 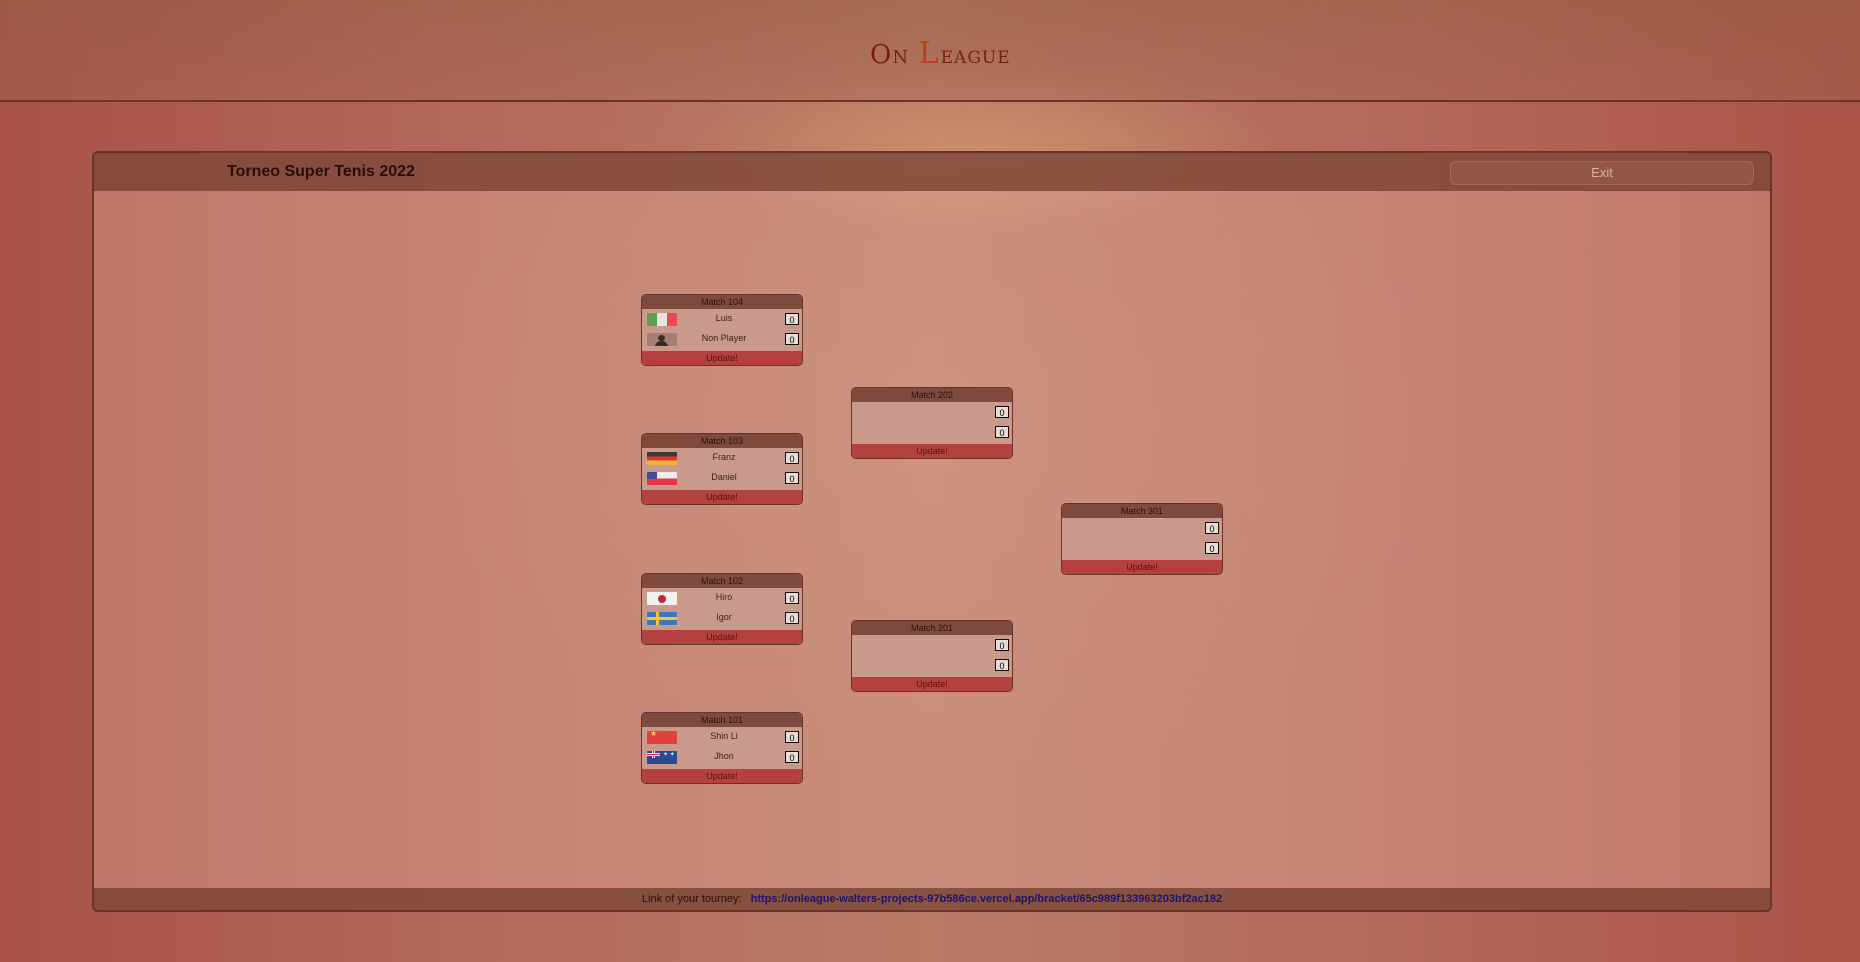 I want to click on player-row: Luis 0, so click(x=722, y=319).